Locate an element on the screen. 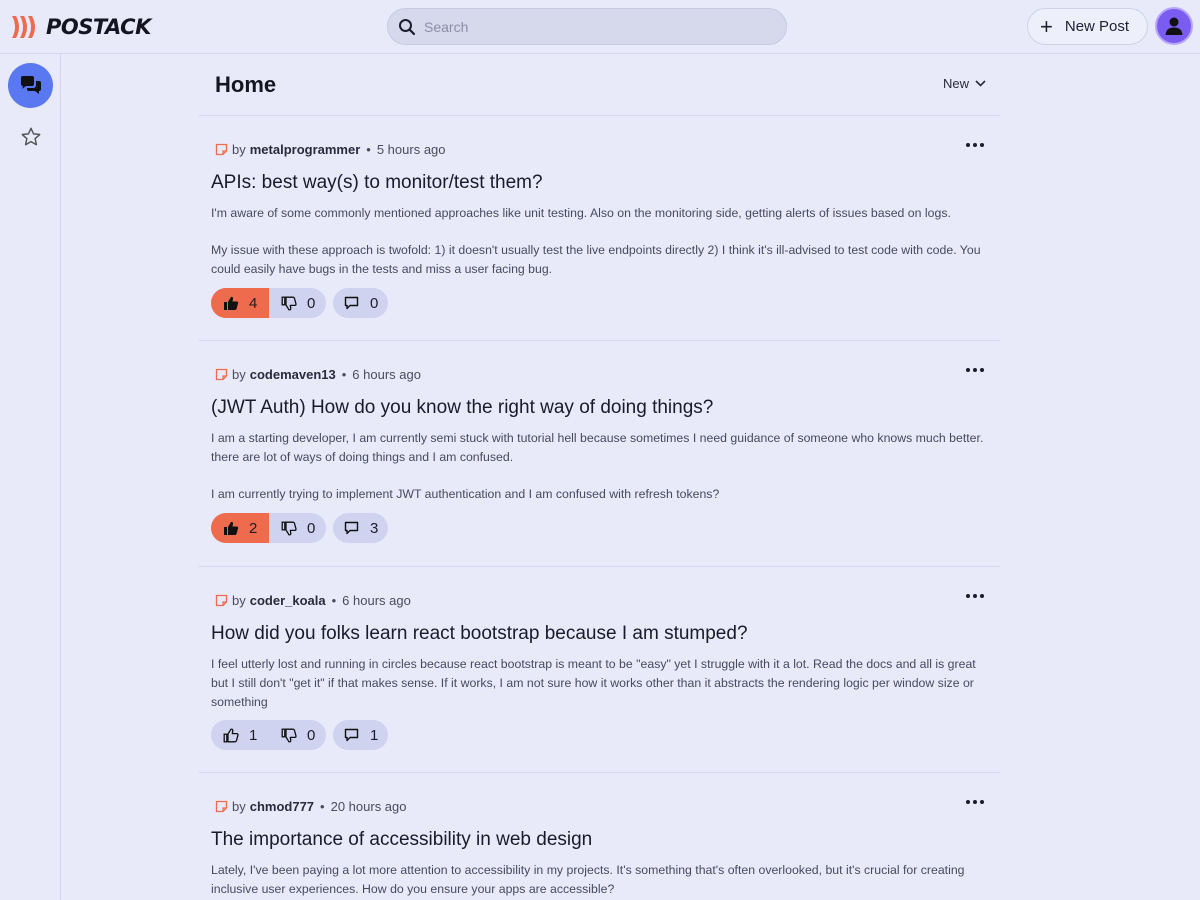  search-icon is located at coordinates (407, 26).